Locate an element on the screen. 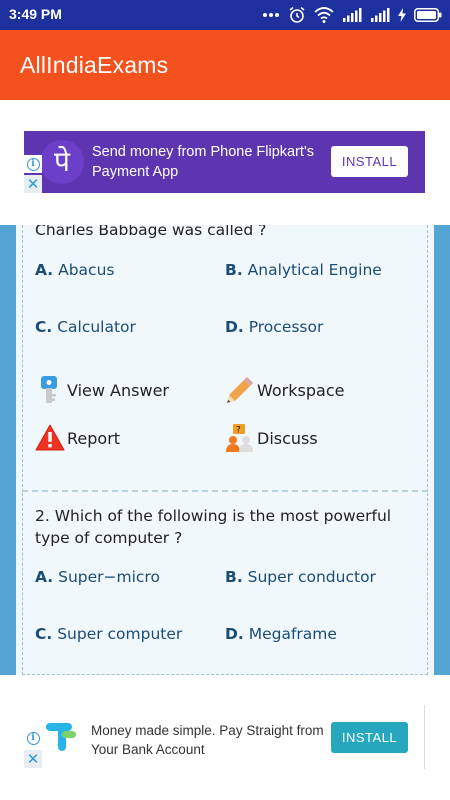  bottom-ad-install-button: INSTALL is located at coordinates (369, 737).